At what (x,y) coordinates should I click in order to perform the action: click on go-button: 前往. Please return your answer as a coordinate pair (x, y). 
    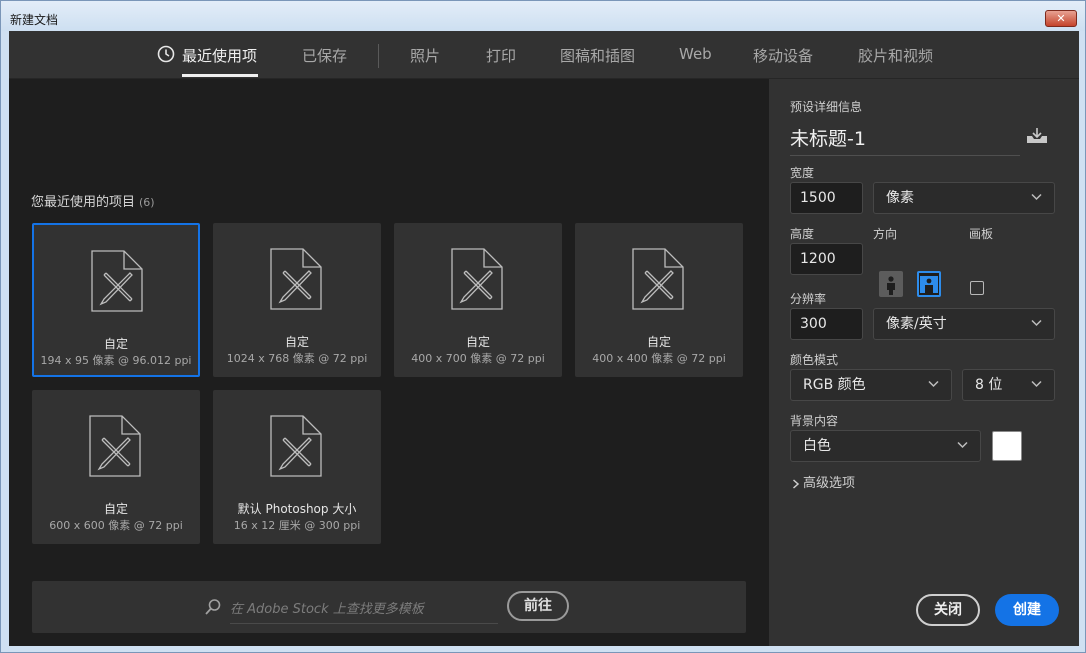
    Looking at the image, I should click on (538, 606).